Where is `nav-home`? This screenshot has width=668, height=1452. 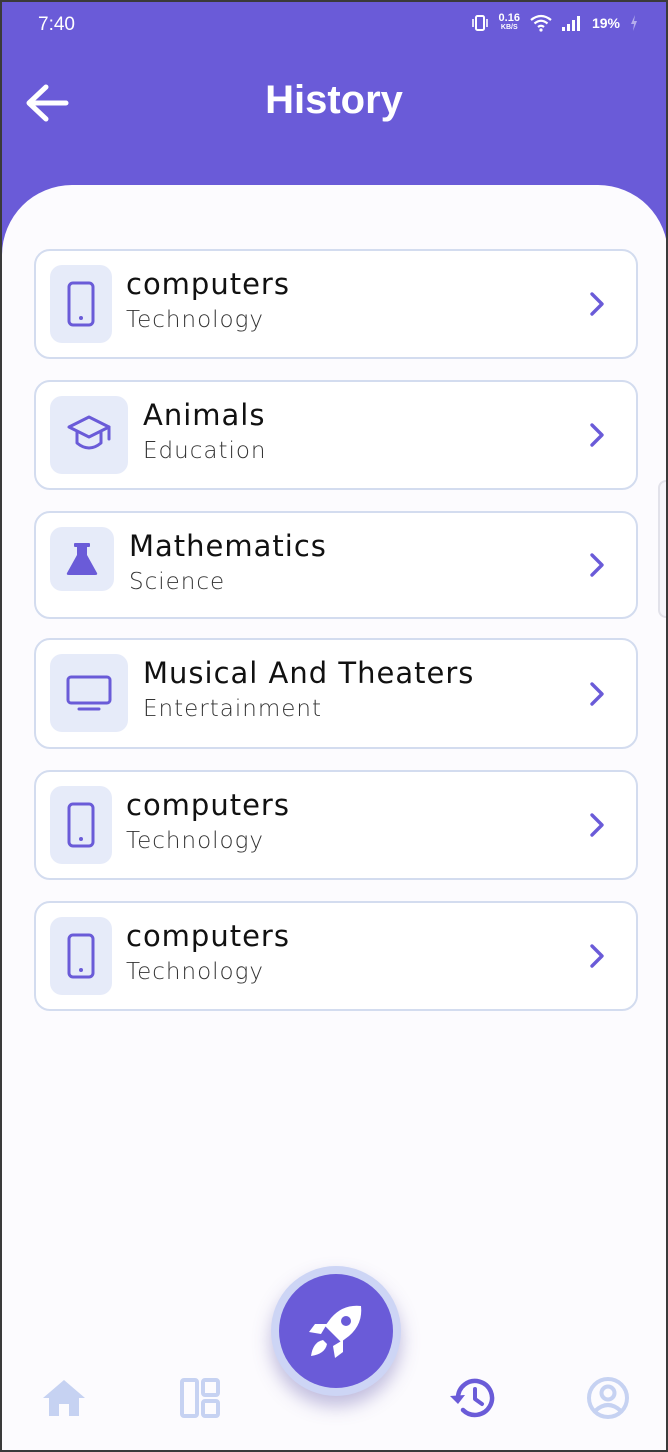 nav-home is located at coordinates (64, 1398).